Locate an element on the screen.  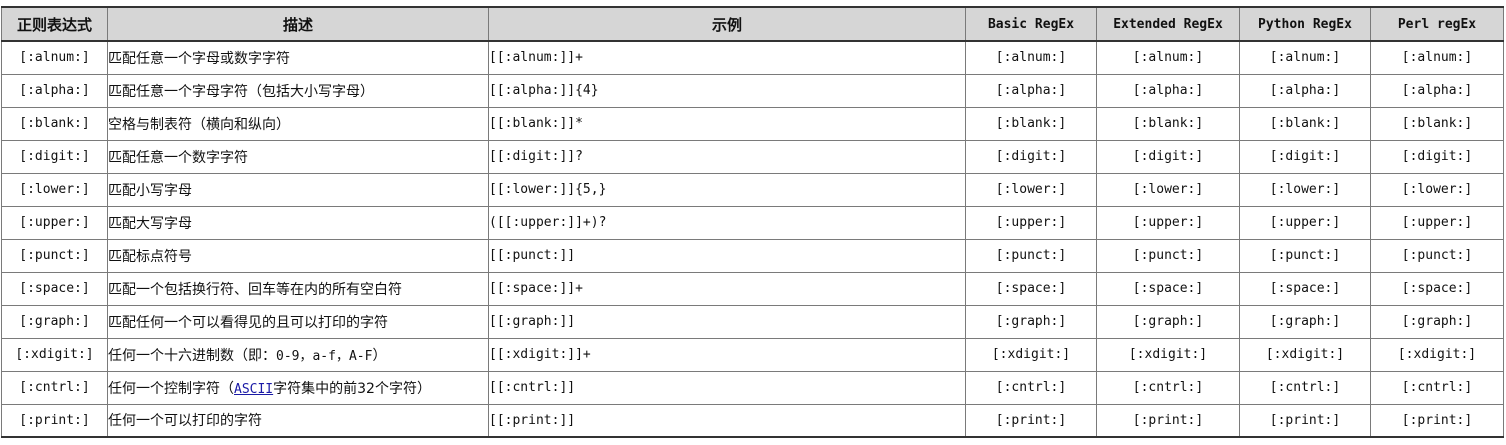
cell-regex: [:print:] is located at coordinates (54, 420).